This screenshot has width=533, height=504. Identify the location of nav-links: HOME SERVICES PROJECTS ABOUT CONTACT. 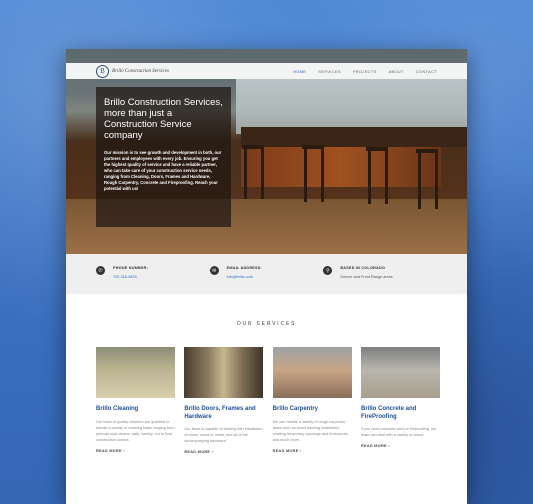
(365, 71).